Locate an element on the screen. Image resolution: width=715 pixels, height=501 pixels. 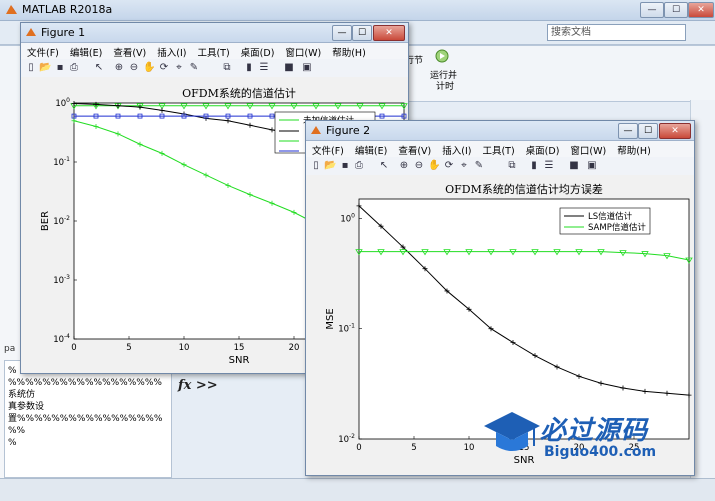
graduation-cap-icon is located at coordinates (512, 431).